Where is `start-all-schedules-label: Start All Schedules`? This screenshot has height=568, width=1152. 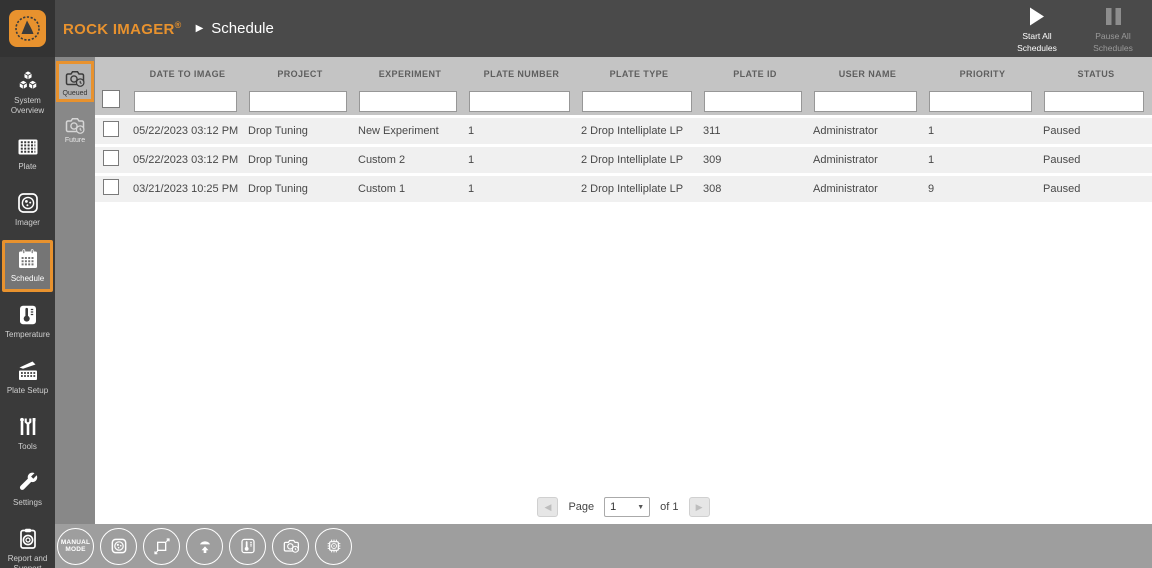
start-all-schedules-label: Start All Schedules is located at coordinates (1037, 42).